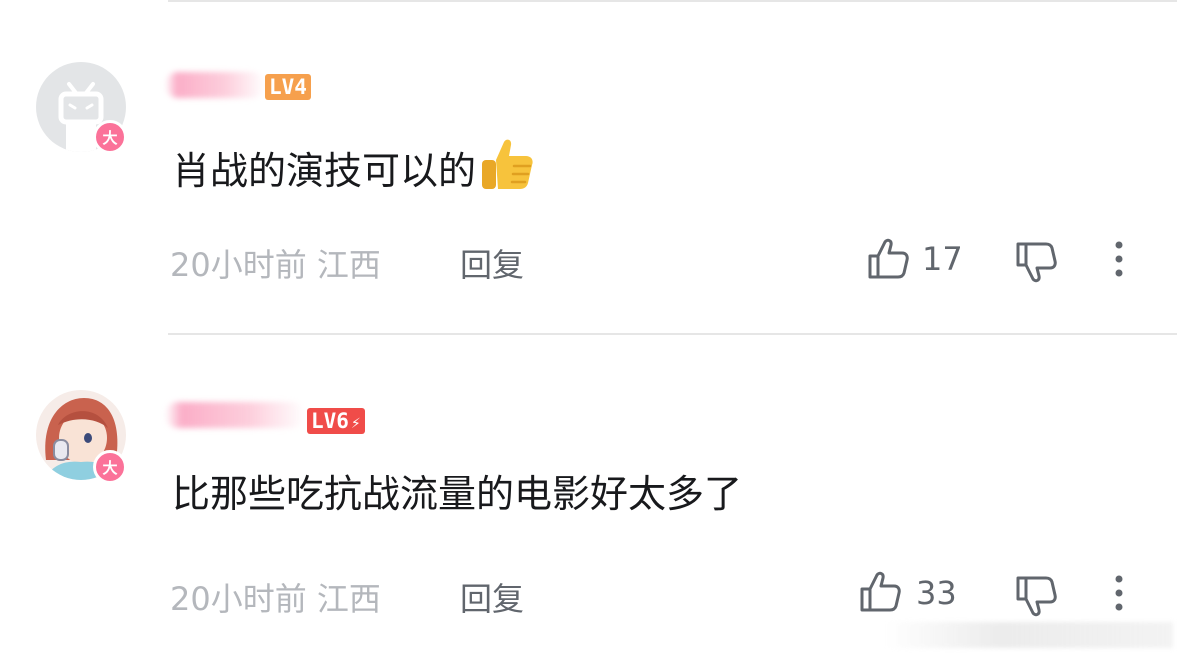  Describe the element at coordinates (235, 415) in the screenshot. I see `username-blurred` at that location.